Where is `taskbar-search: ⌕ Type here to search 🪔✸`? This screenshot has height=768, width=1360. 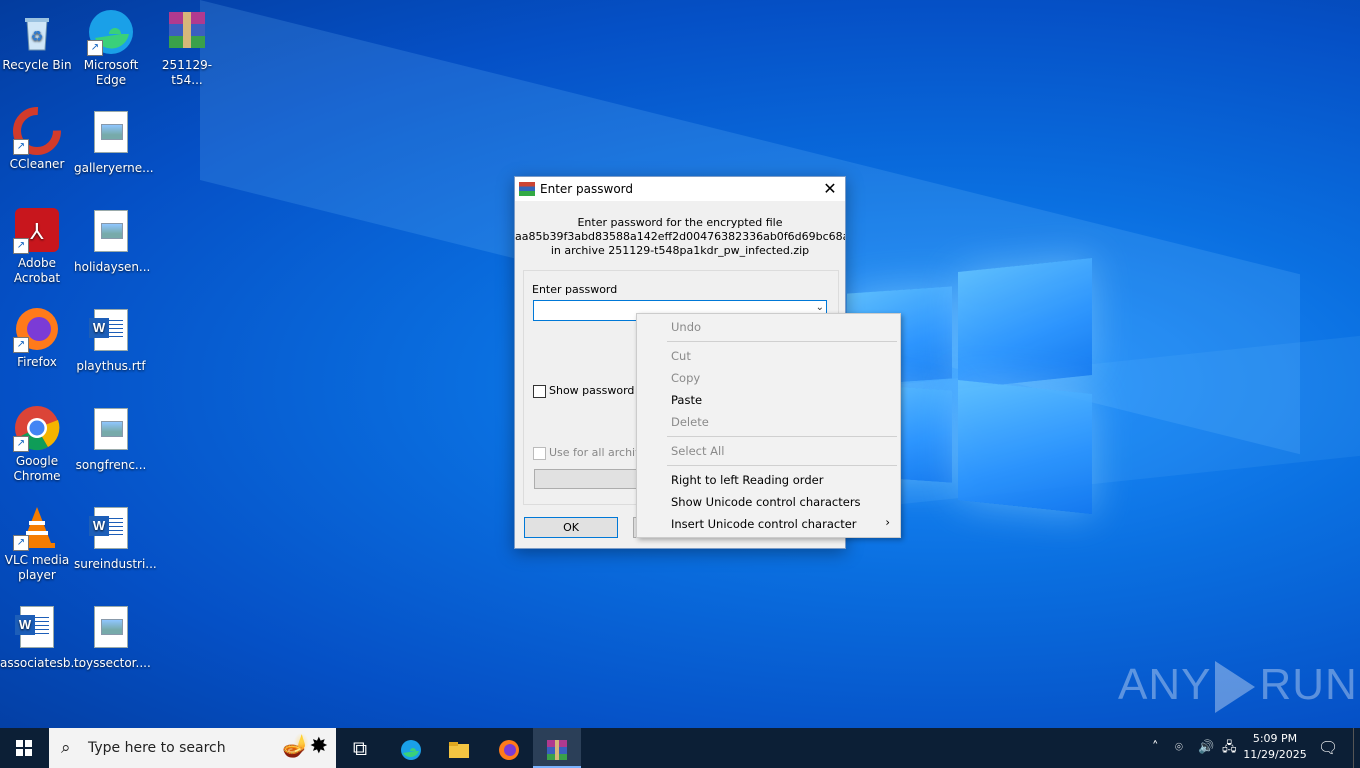 taskbar-search: ⌕ Type here to search 🪔✸ is located at coordinates (192, 748).